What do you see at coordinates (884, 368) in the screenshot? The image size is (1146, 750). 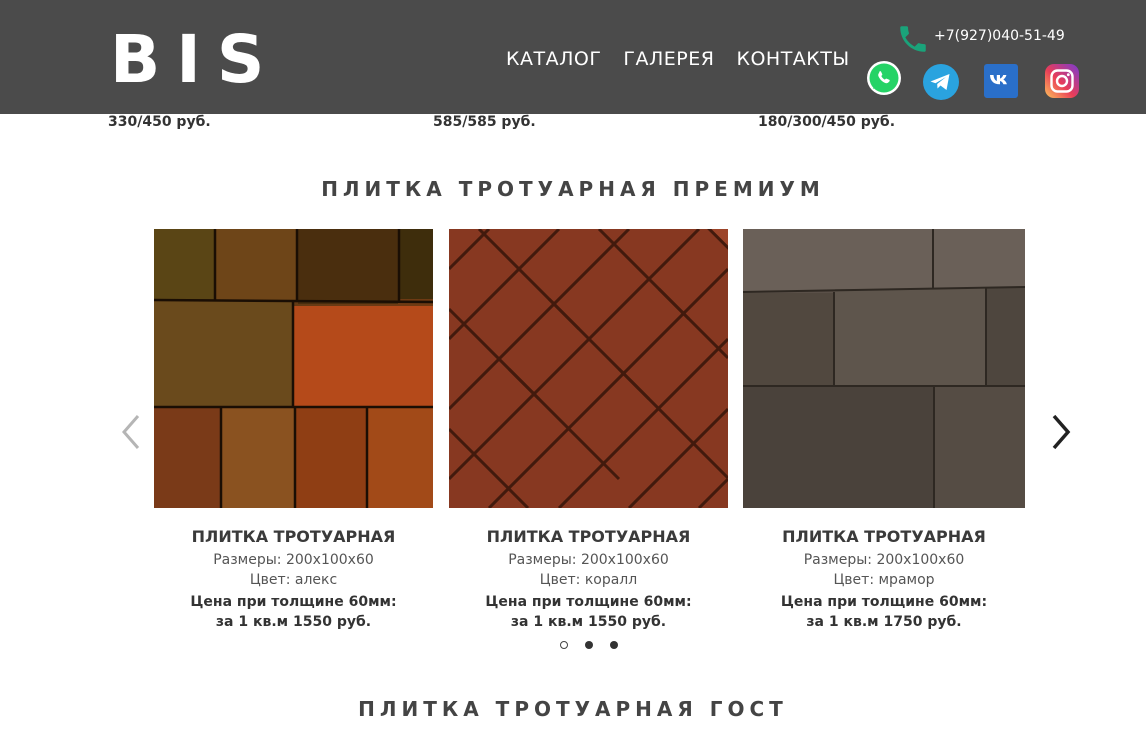 I see `product-image-mramor` at bounding box center [884, 368].